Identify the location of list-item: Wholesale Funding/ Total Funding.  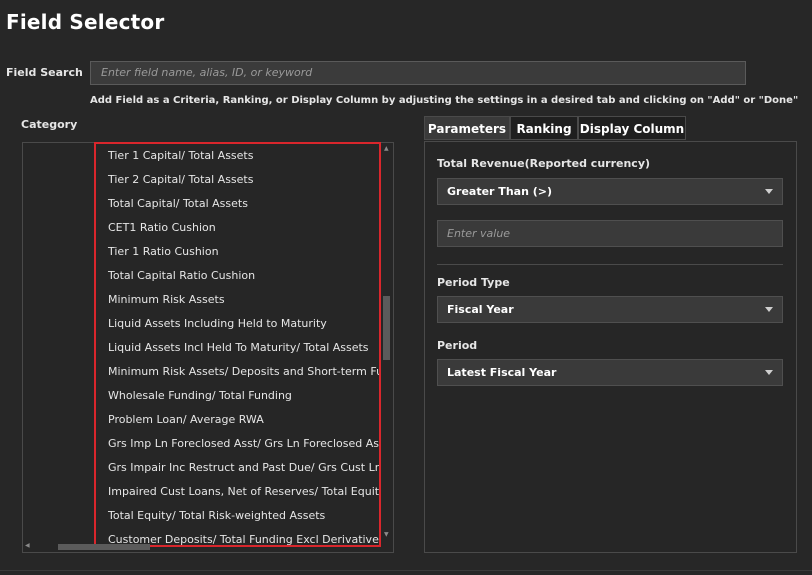
(237, 396).